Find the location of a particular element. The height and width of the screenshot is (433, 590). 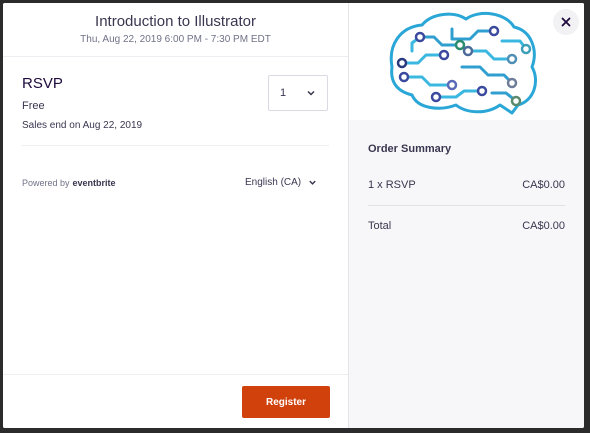

event-title: Introduction to Illustrator is located at coordinates (175, 21).